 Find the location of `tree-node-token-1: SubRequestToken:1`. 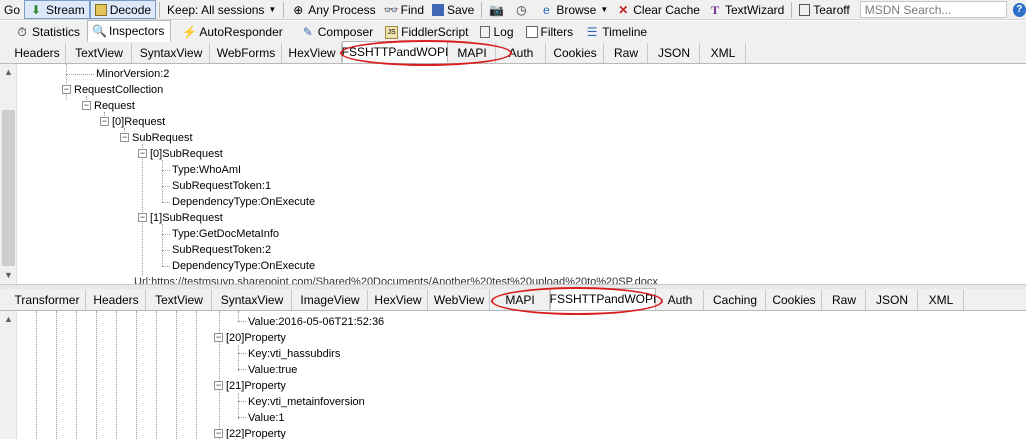

tree-node-token-1: SubRequestToken:1 is located at coordinates (221, 186).